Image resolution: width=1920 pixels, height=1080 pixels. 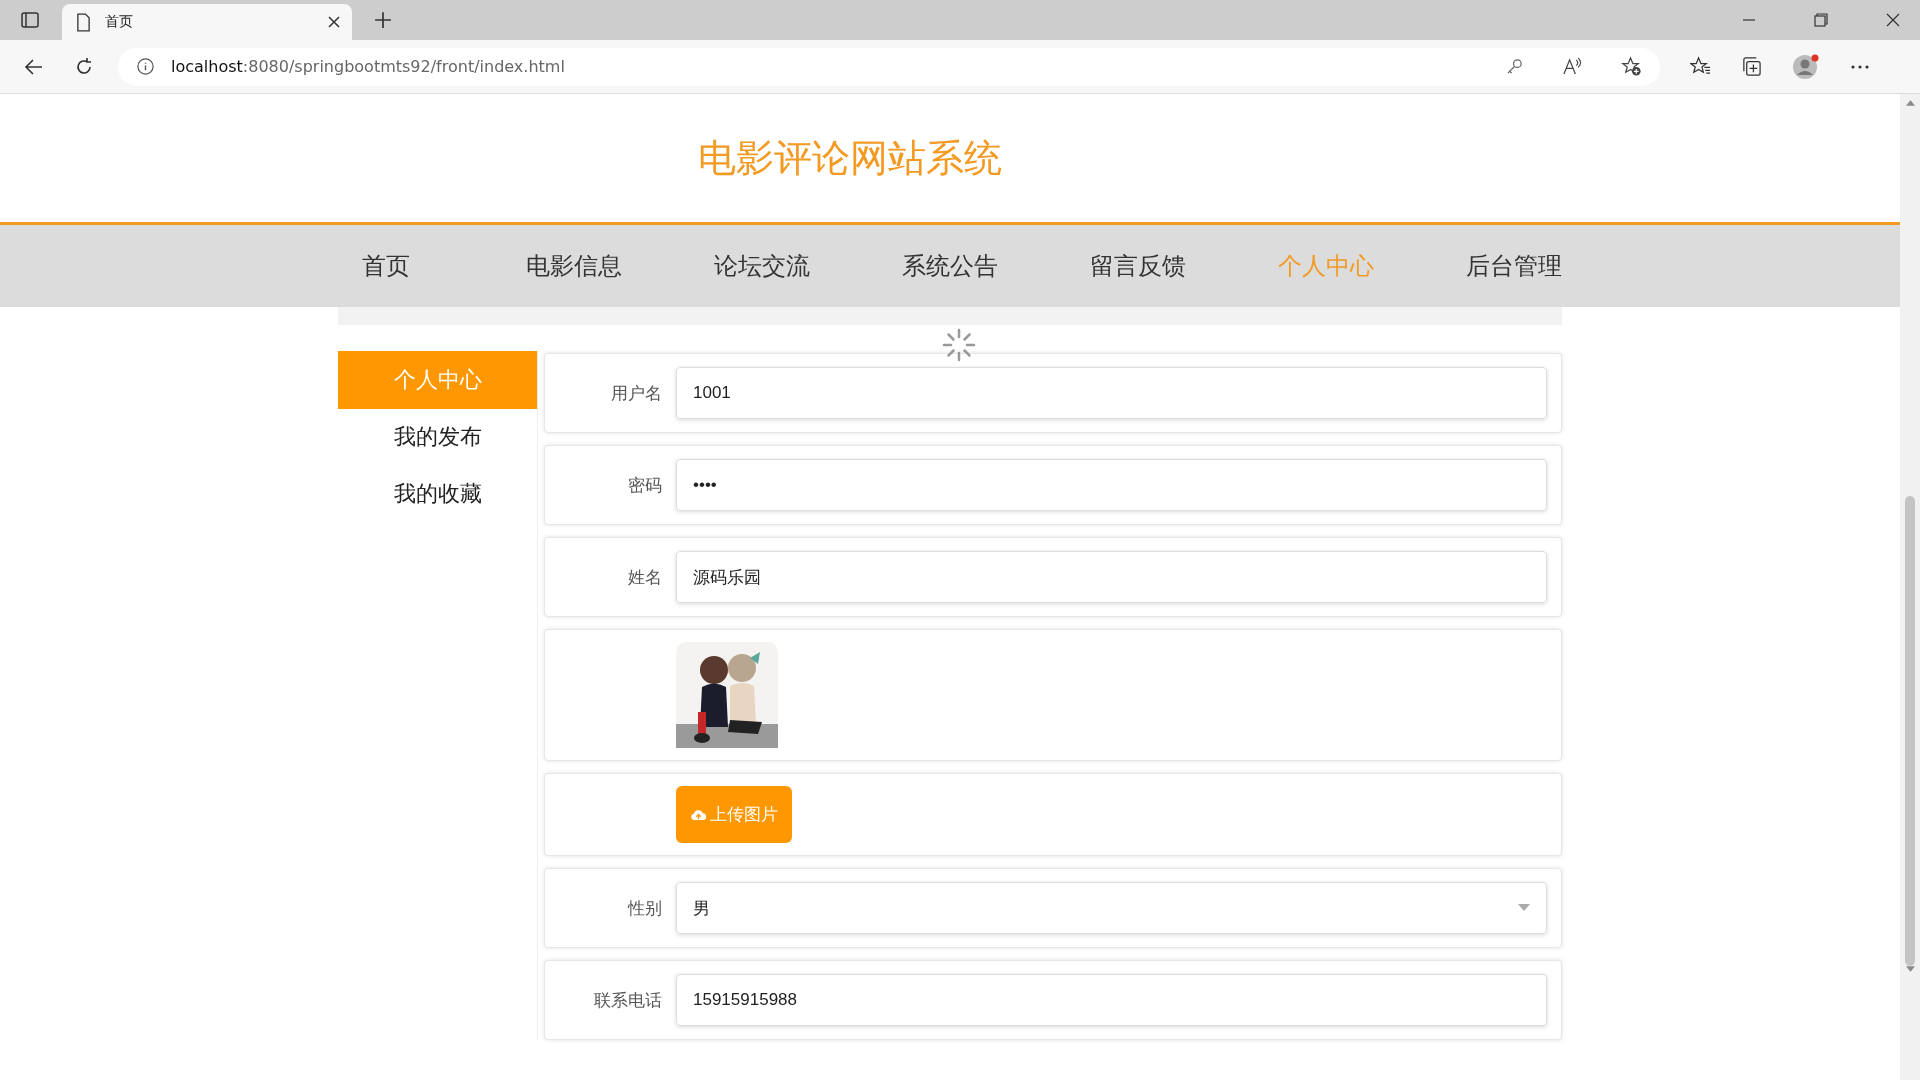 What do you see at coordinates (762, 266) in the screenshot?
I see `nav-link: 论坛交流` at bounding box center [762, 266].